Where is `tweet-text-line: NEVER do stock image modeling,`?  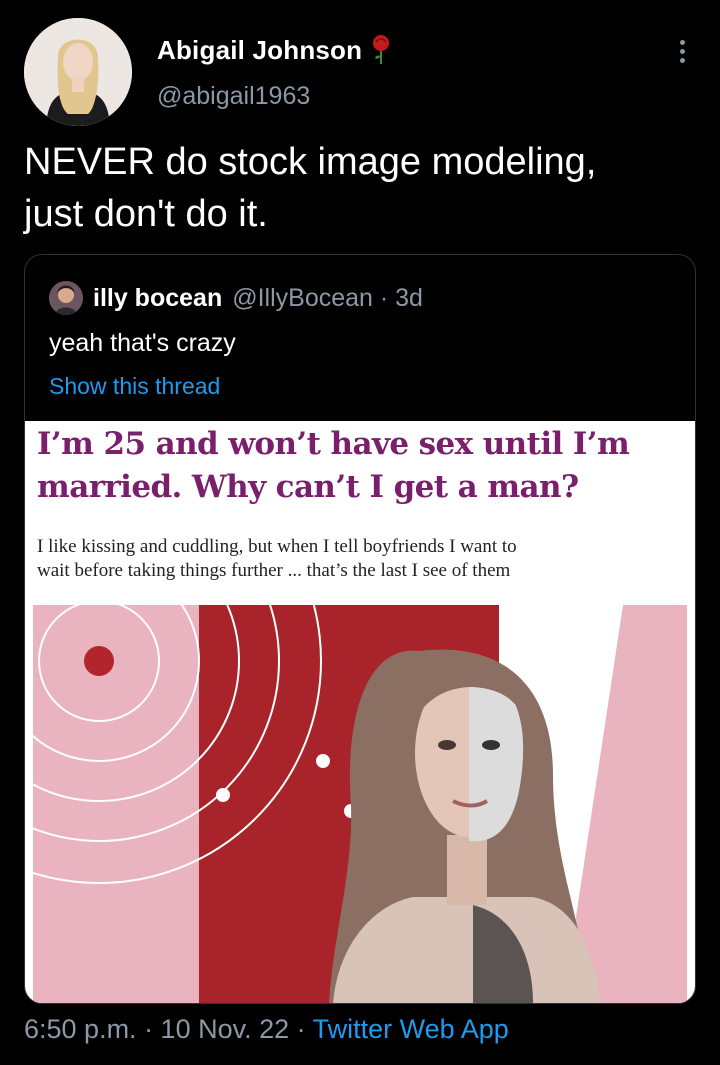
tweet-text-line: NEVER do stock image modeling, is located at coordinates (310, 162).